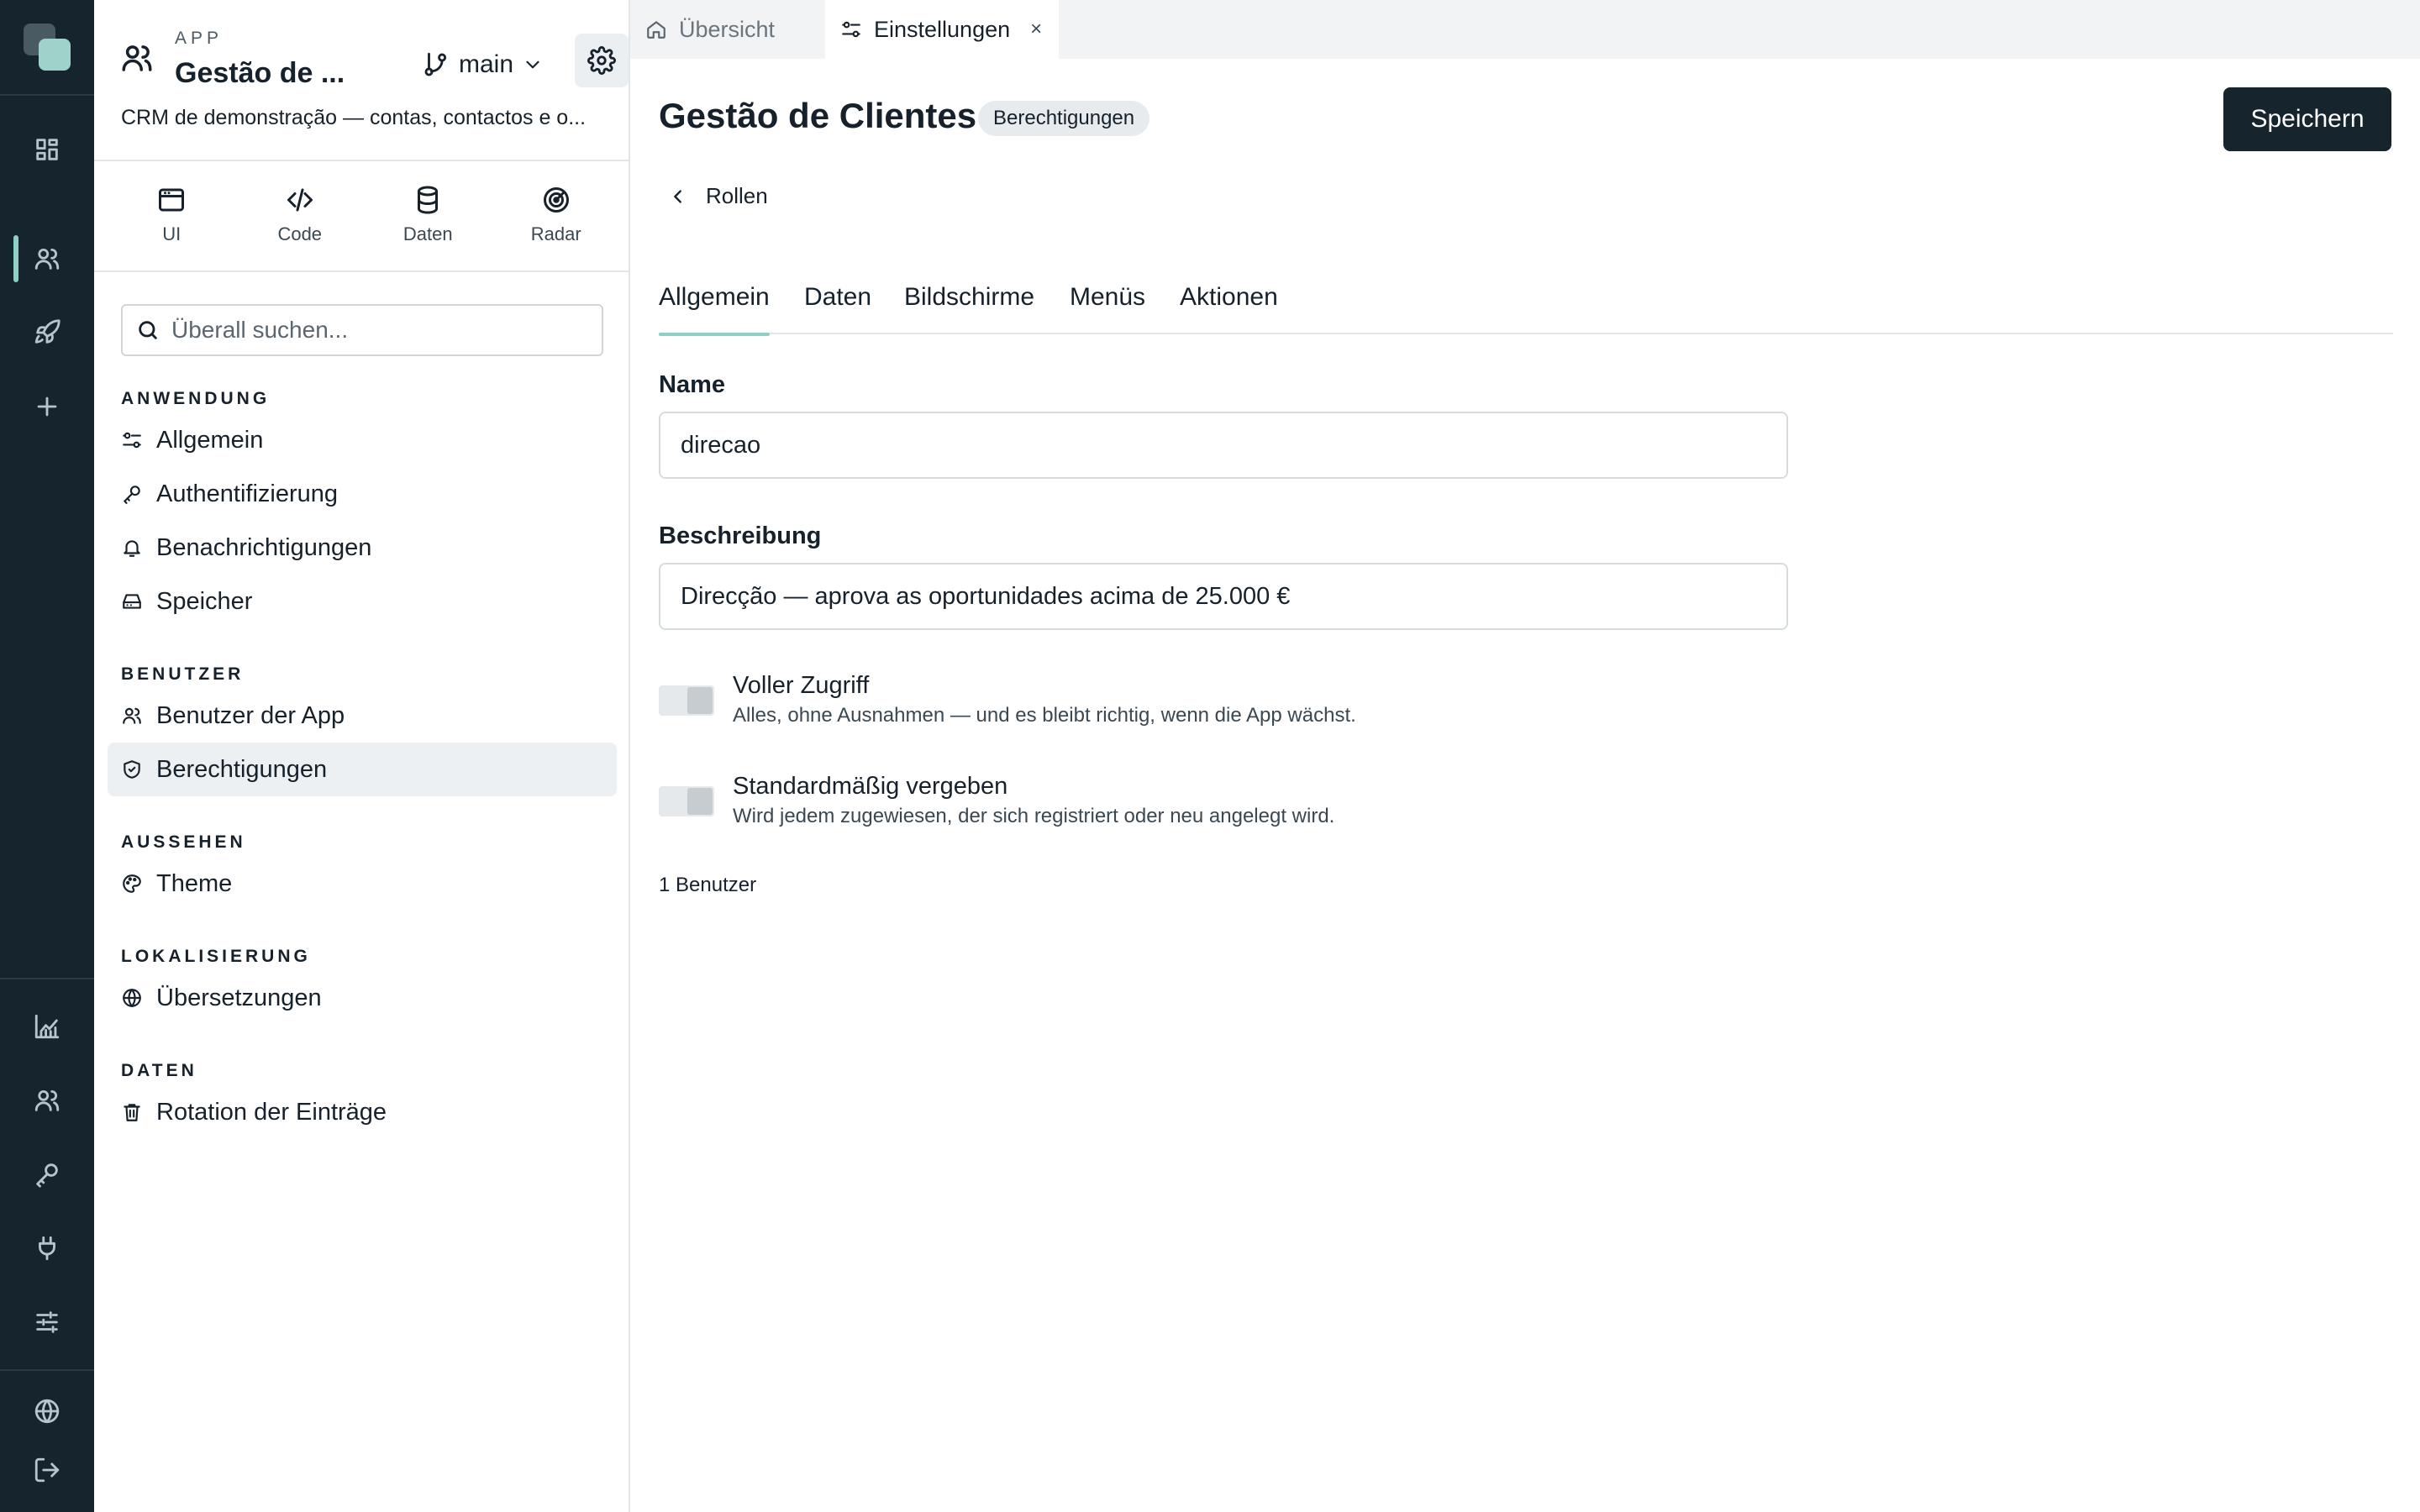  I want to click on nav-item-rotation: Rotation der Einträge, so click(362, 1112).